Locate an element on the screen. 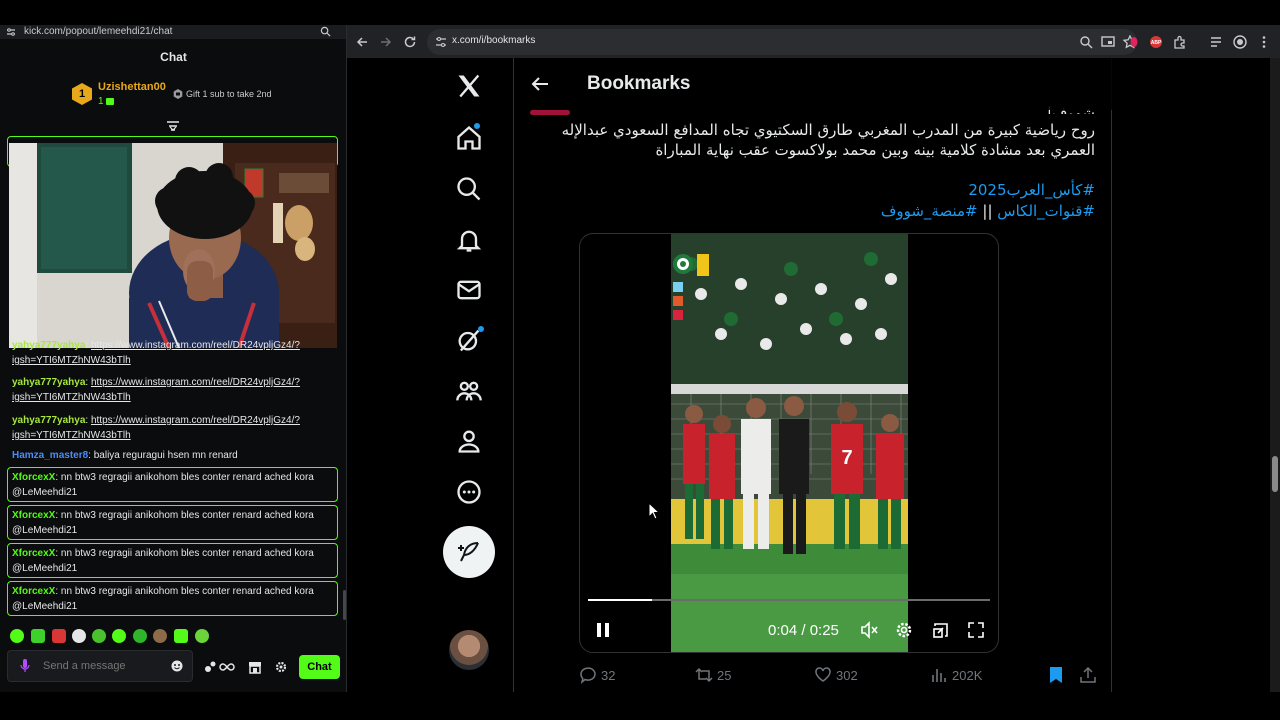 The image size is (1280, 720). picture-in-picture-icon is located at coordinates (941, 630).